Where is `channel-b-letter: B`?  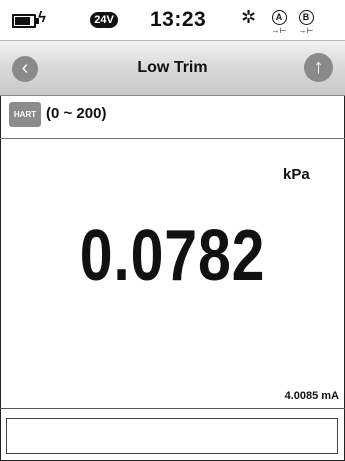
channel-b-letter: B is located at coordinates (306, 17).